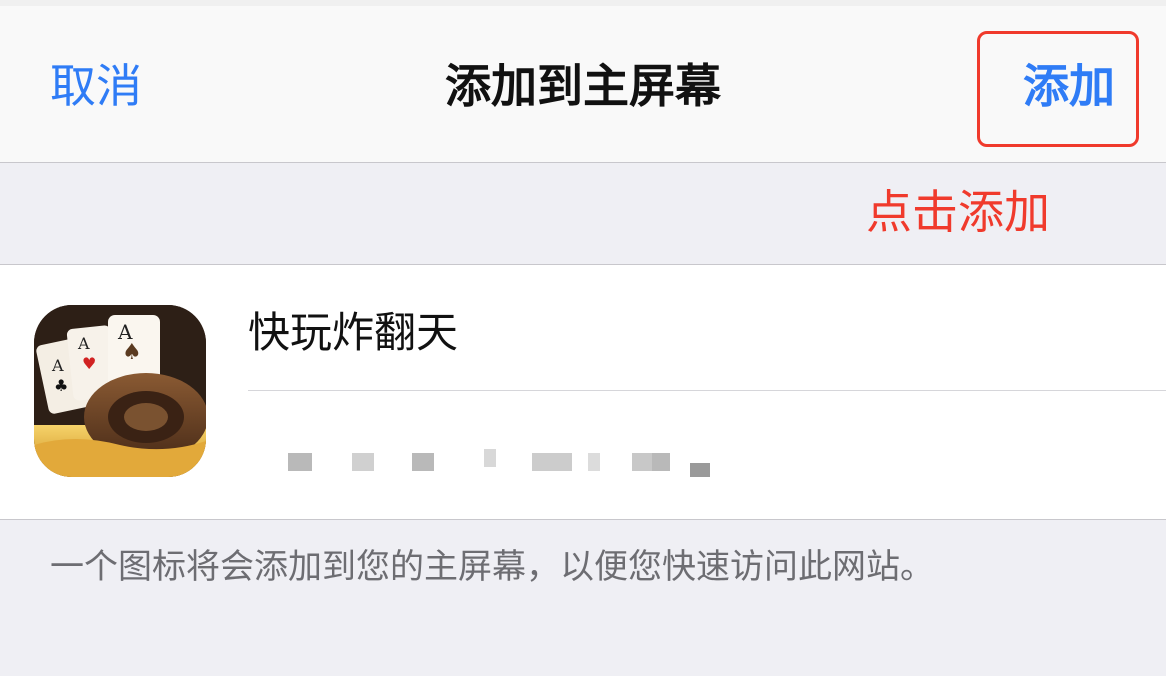 This screenshot has height=676, width=1166. What do you see at coordinates (353, 333) in the screenshot?
I see `app-name-field: 快玩炸翻天` at bounding box center [353, 333].